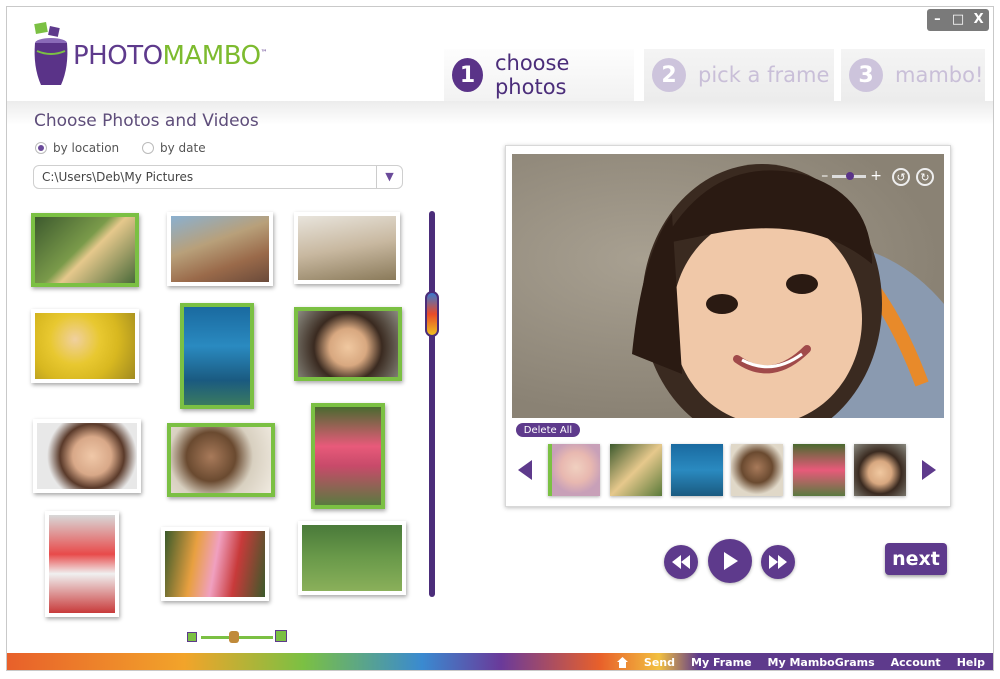 This screenshot has height=679, width=1000. I want to click on thumbnail-scrollbar, so click(432, 404).